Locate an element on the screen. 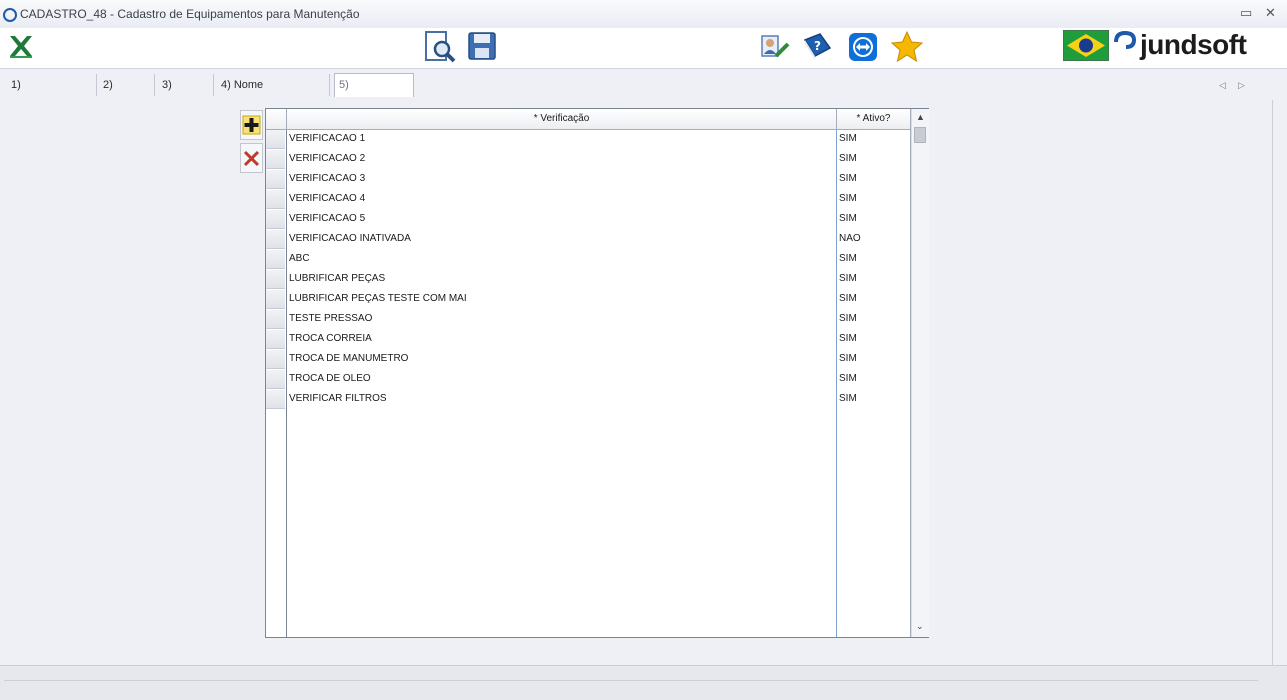 The height and width of the screenshot is (700, 1287). close-button: ✕ is located at coordinates (1270, 13).